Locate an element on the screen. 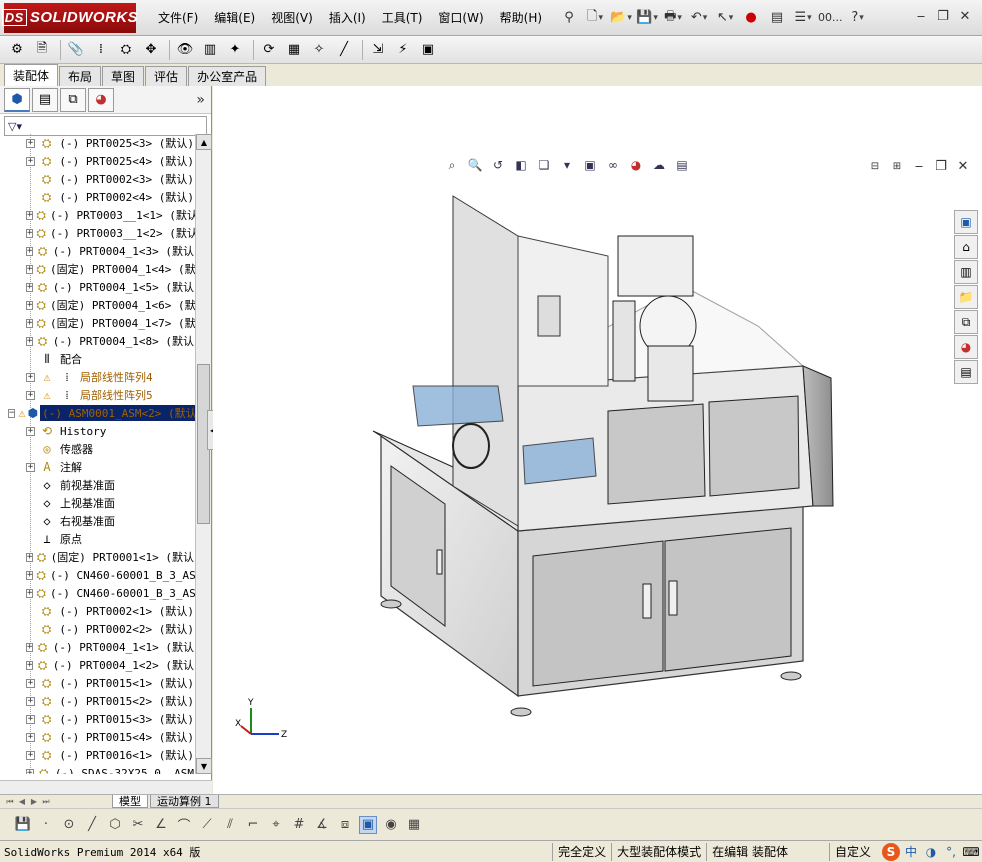 This screenshot has height=862, width=982. menu-help: 帮助(H) is located at coordinates (521, 18).